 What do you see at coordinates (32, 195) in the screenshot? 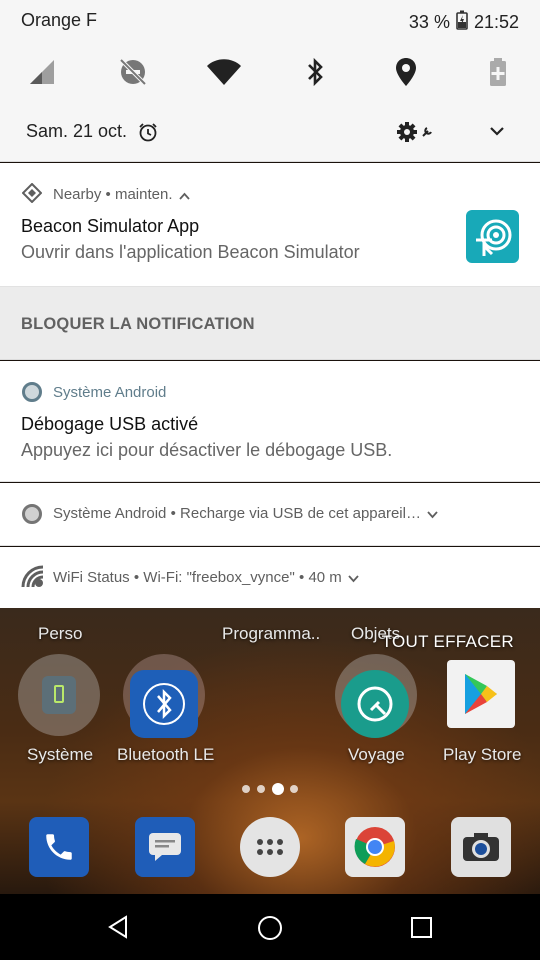
I see `nearby-icon` at bounding box center [32, 195].